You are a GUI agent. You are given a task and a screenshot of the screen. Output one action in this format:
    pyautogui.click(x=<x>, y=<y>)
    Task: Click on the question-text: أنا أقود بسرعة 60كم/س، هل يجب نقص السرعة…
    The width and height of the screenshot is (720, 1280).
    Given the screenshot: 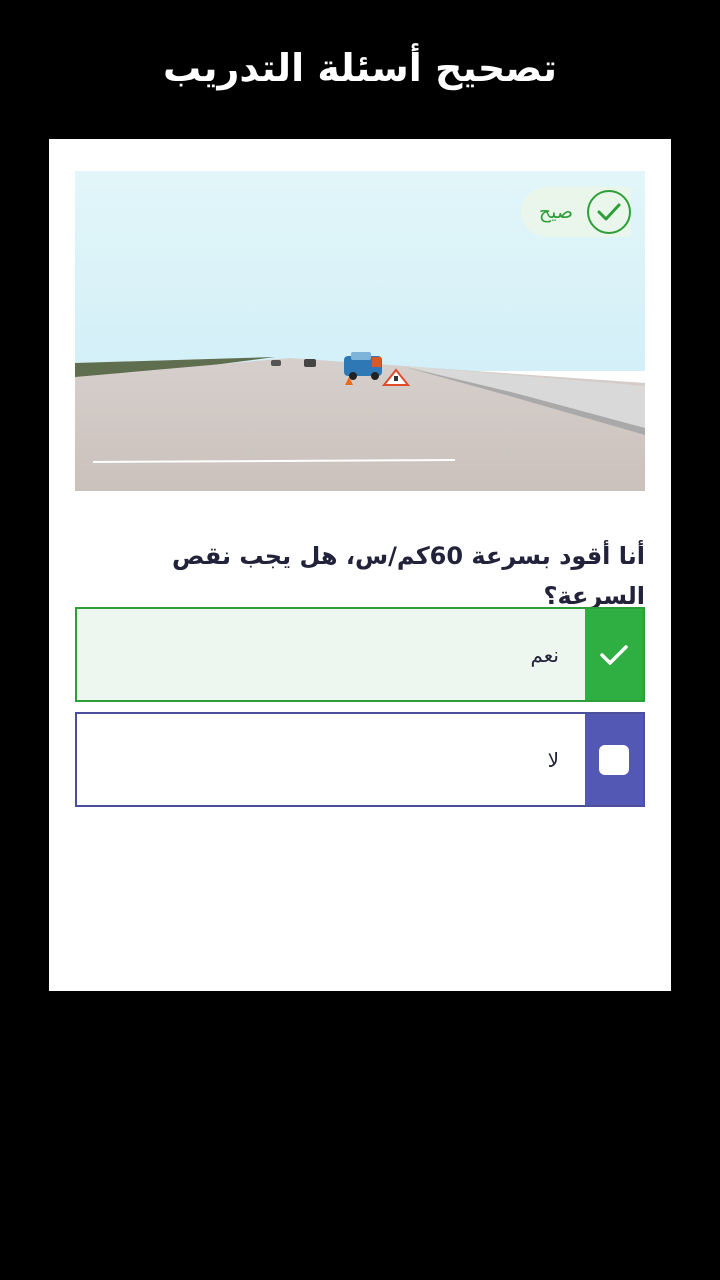 What is the action you would take?
    pyautogui.click(x=408, y=576)
    